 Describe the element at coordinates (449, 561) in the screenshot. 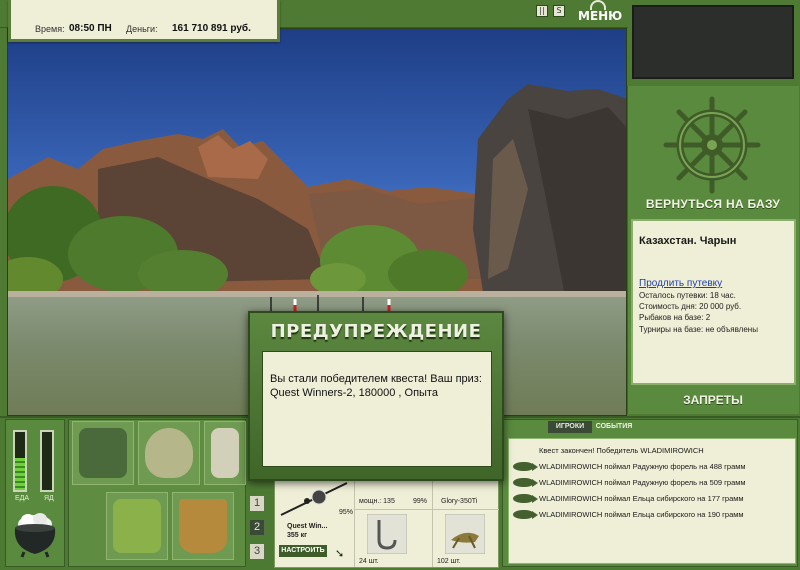

I see `bait-count: 102 шт.` at that location.